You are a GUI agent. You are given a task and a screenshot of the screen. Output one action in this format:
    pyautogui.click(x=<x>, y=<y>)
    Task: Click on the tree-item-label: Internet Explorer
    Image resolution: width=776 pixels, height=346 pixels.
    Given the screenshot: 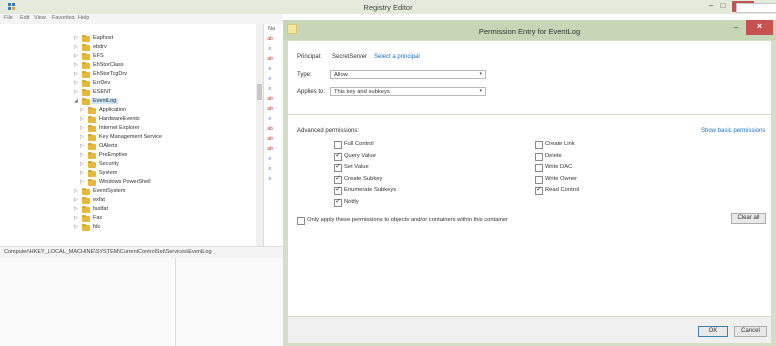 What is the action you would take?
    pyautogui.click(x=119, y=128)
    